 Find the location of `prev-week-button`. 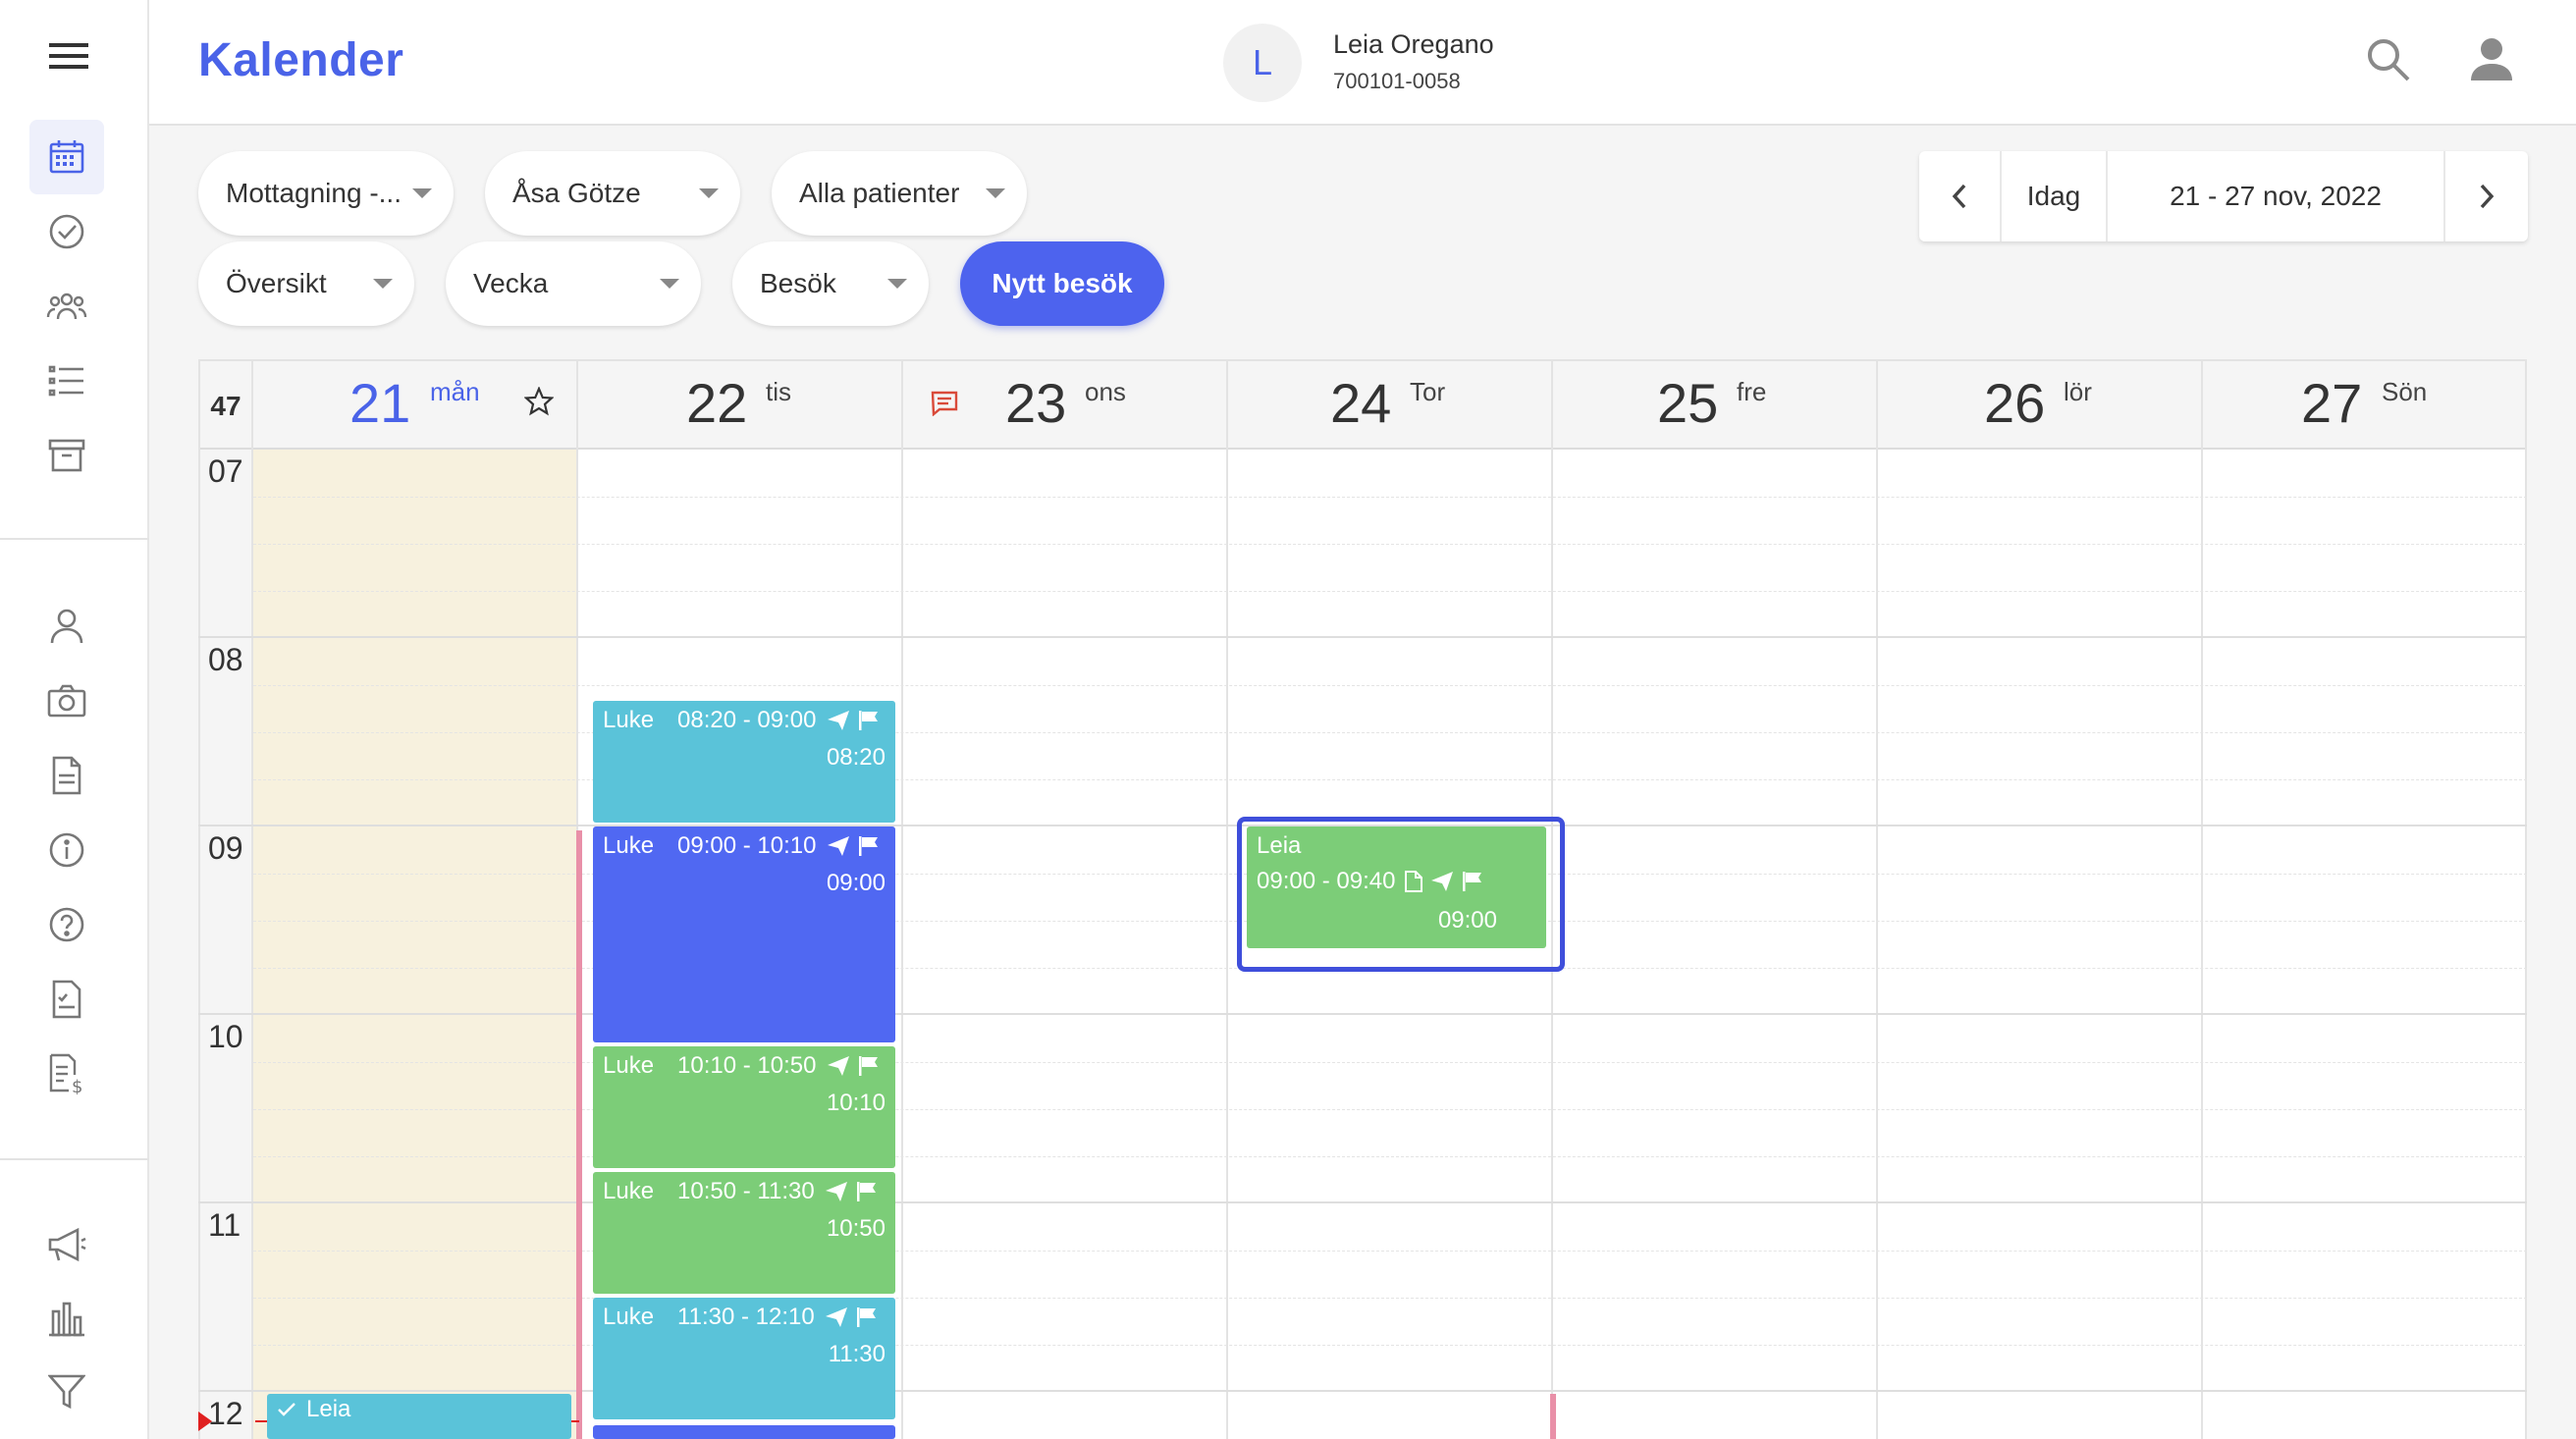

prev-week-button is located at coordinates (1960, 196).